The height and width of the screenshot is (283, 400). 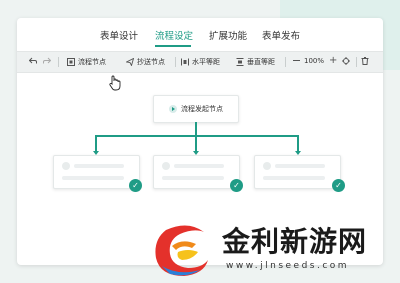 I want to click on flow-node-label: 流程节点, so click(x=92, y=62).